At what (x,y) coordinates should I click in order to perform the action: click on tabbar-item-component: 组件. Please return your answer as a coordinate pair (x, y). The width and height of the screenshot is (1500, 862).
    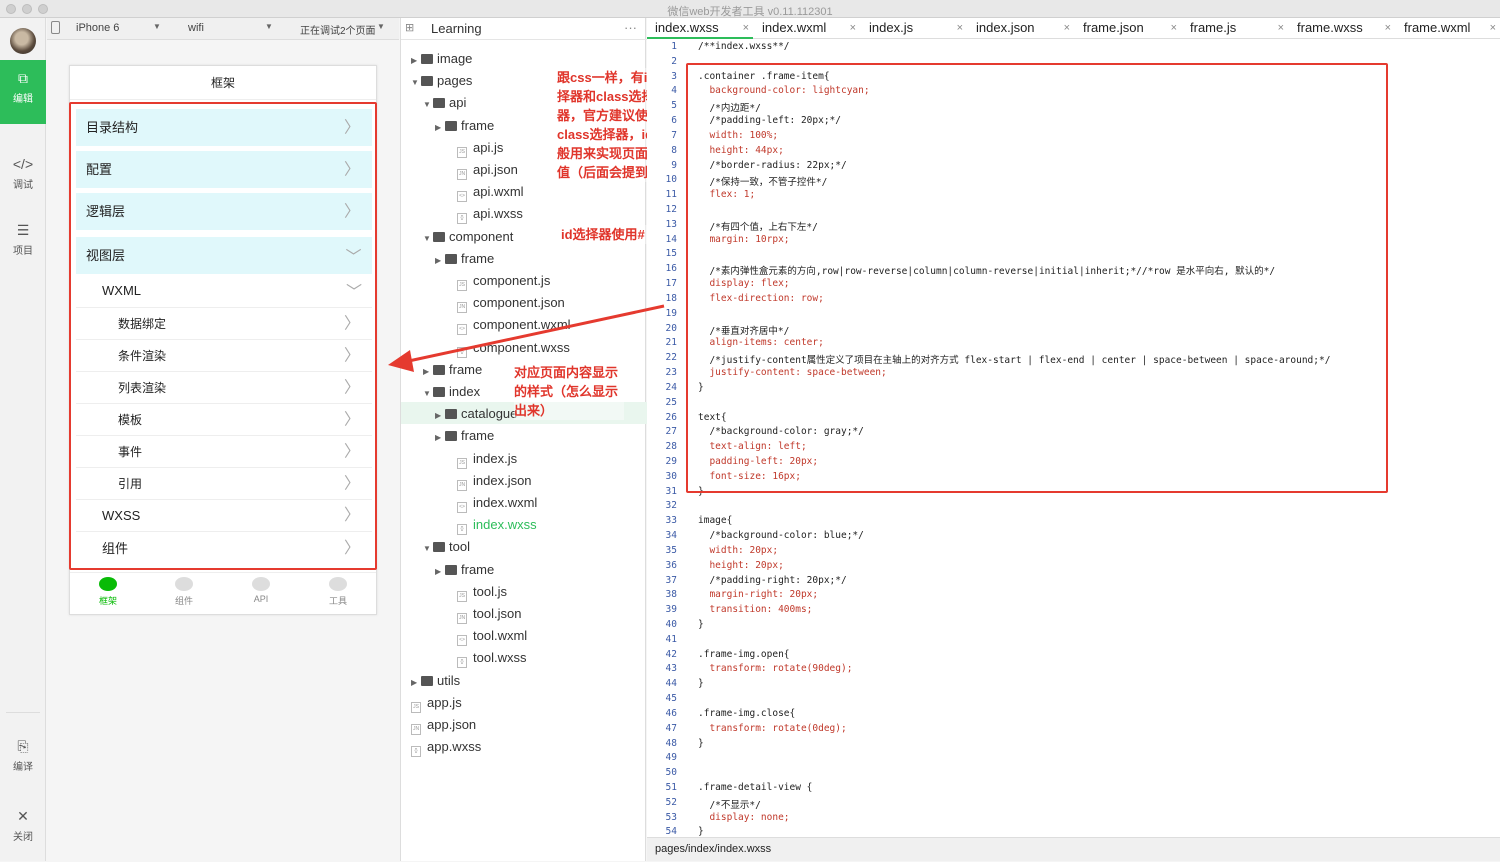
    Looking at the image, I should click on (184, 590).